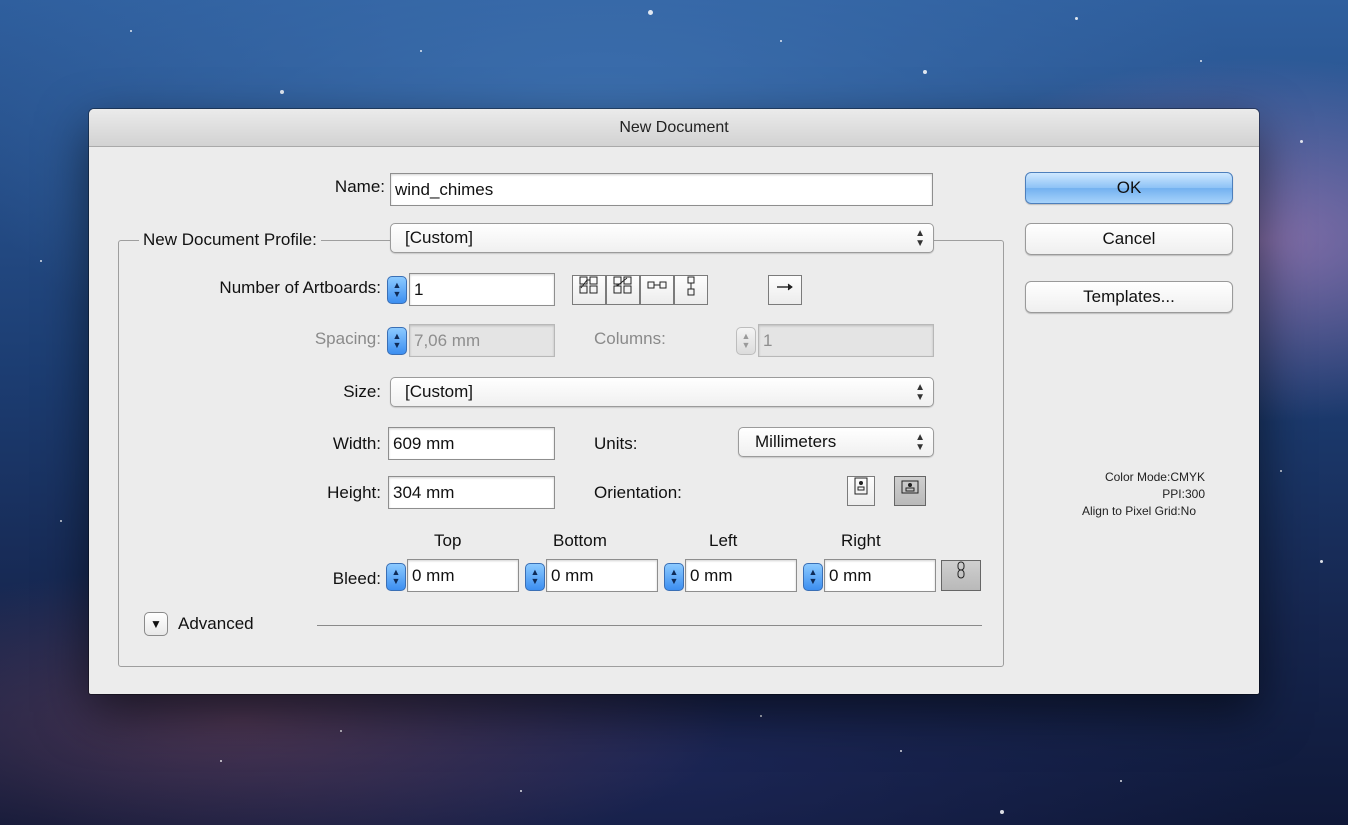 The image size is (1348, 825). I want to click on bleed-left-input: 0 mm, so click(741, 575).